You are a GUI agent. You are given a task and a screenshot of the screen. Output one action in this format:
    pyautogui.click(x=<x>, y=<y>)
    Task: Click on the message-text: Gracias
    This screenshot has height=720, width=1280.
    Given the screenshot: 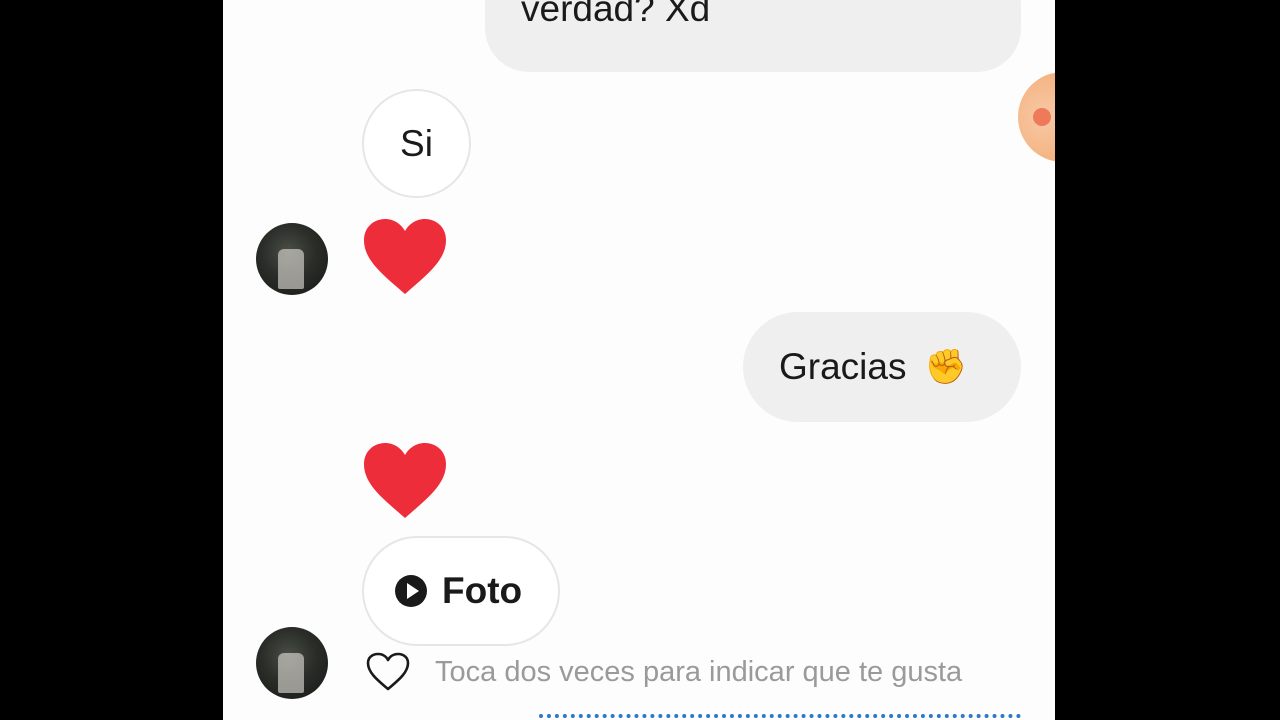 What is the action you would take?
    pyautogui.click(x=843, y=366)
    